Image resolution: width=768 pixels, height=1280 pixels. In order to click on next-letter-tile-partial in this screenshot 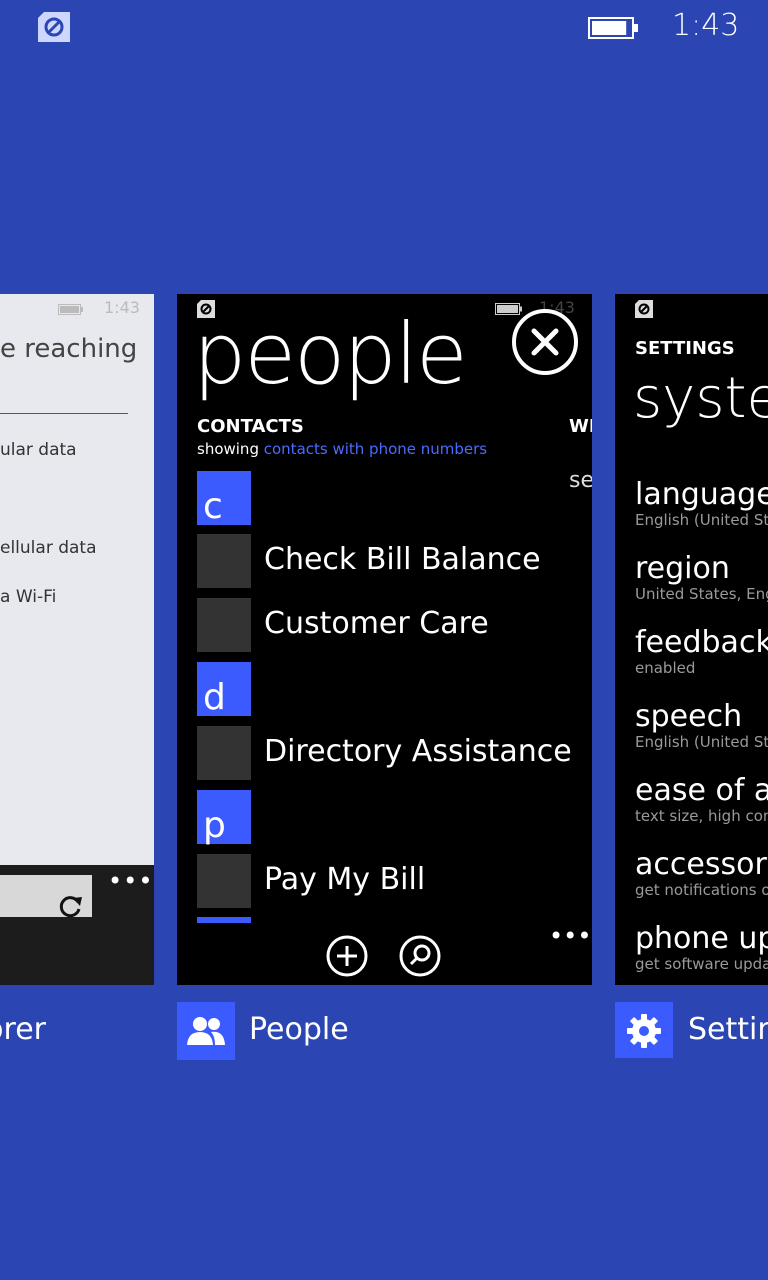, I will do `click(224, 920)`.